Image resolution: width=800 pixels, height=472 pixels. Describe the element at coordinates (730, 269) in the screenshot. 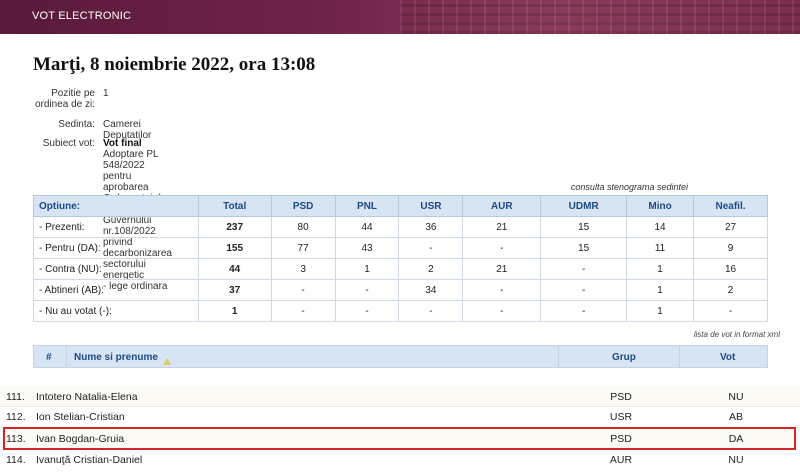

I see `stats-cell: 16` at that location.